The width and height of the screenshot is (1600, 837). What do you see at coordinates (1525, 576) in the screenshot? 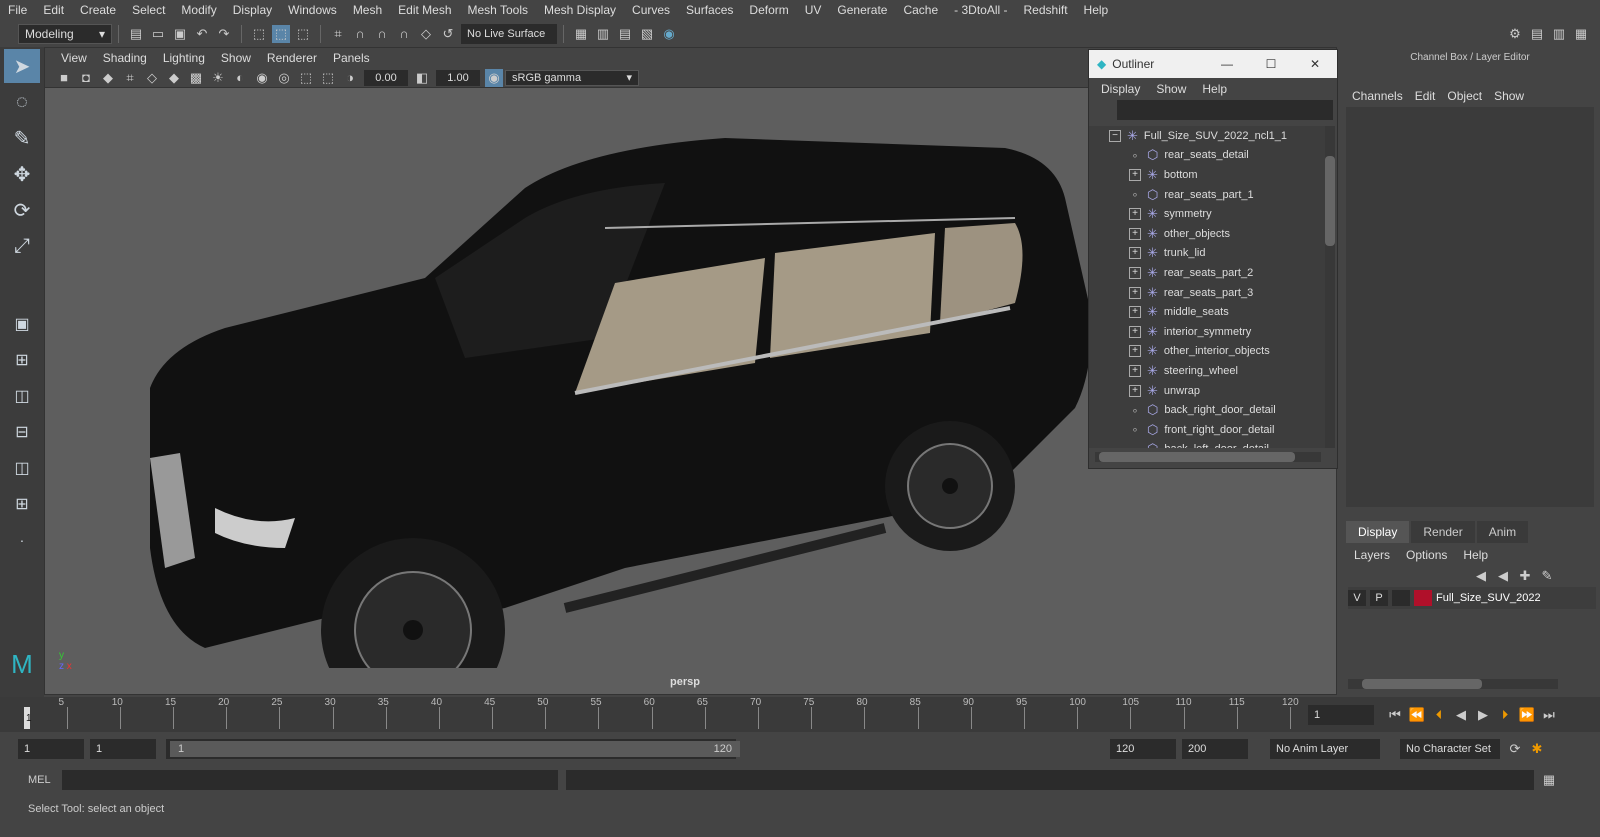
I see `new-layer-icon: ✚` at bounding box center [1525, 576].